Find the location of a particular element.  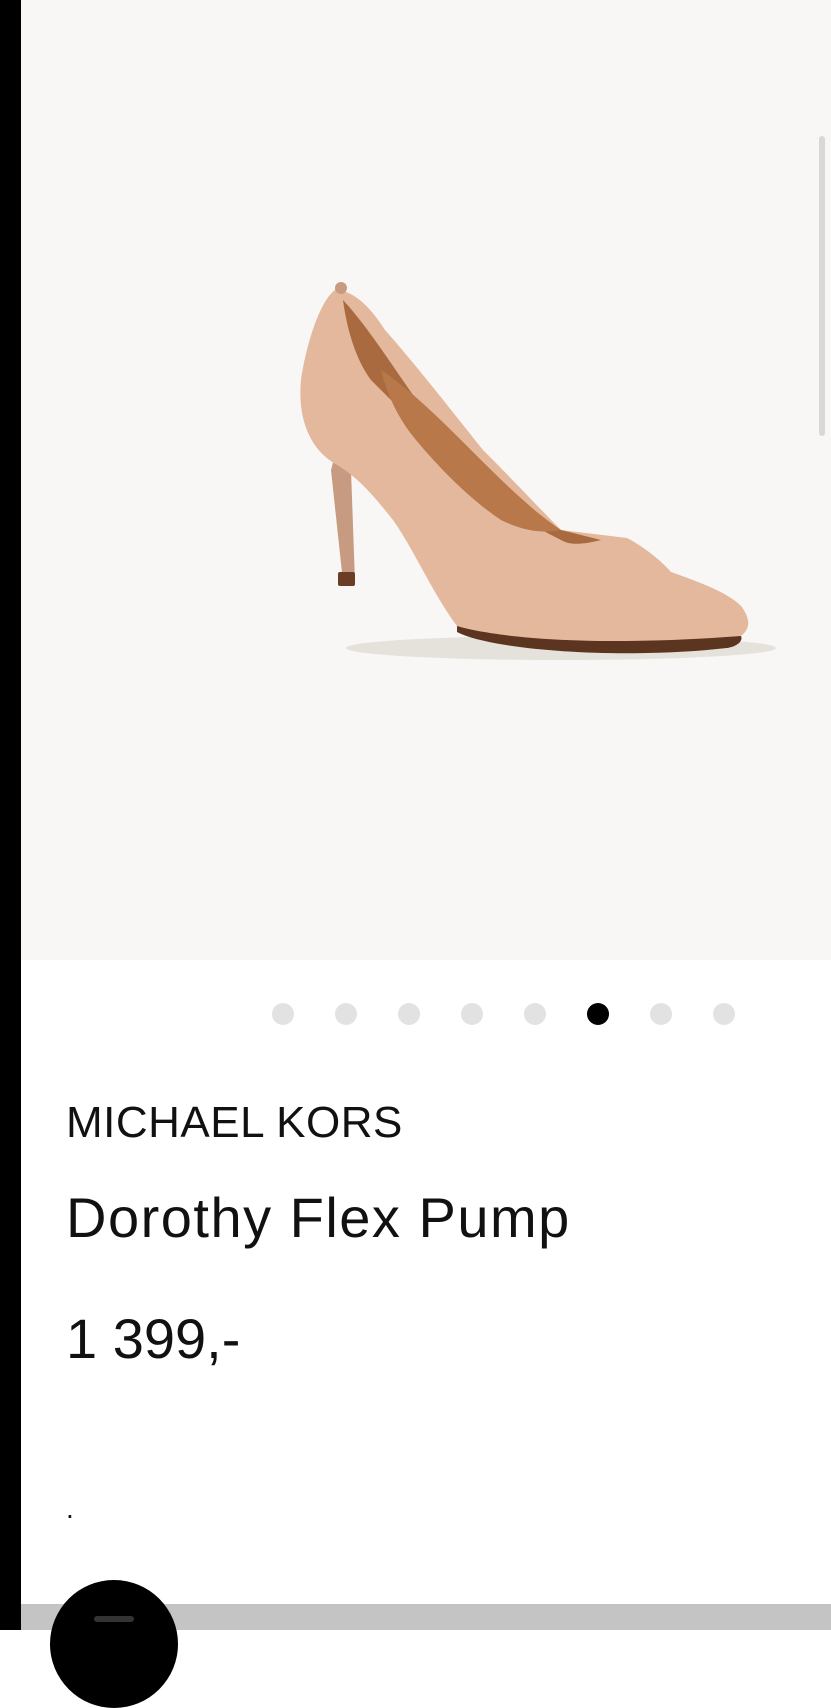

product-image is located at coordinates (538, 471).